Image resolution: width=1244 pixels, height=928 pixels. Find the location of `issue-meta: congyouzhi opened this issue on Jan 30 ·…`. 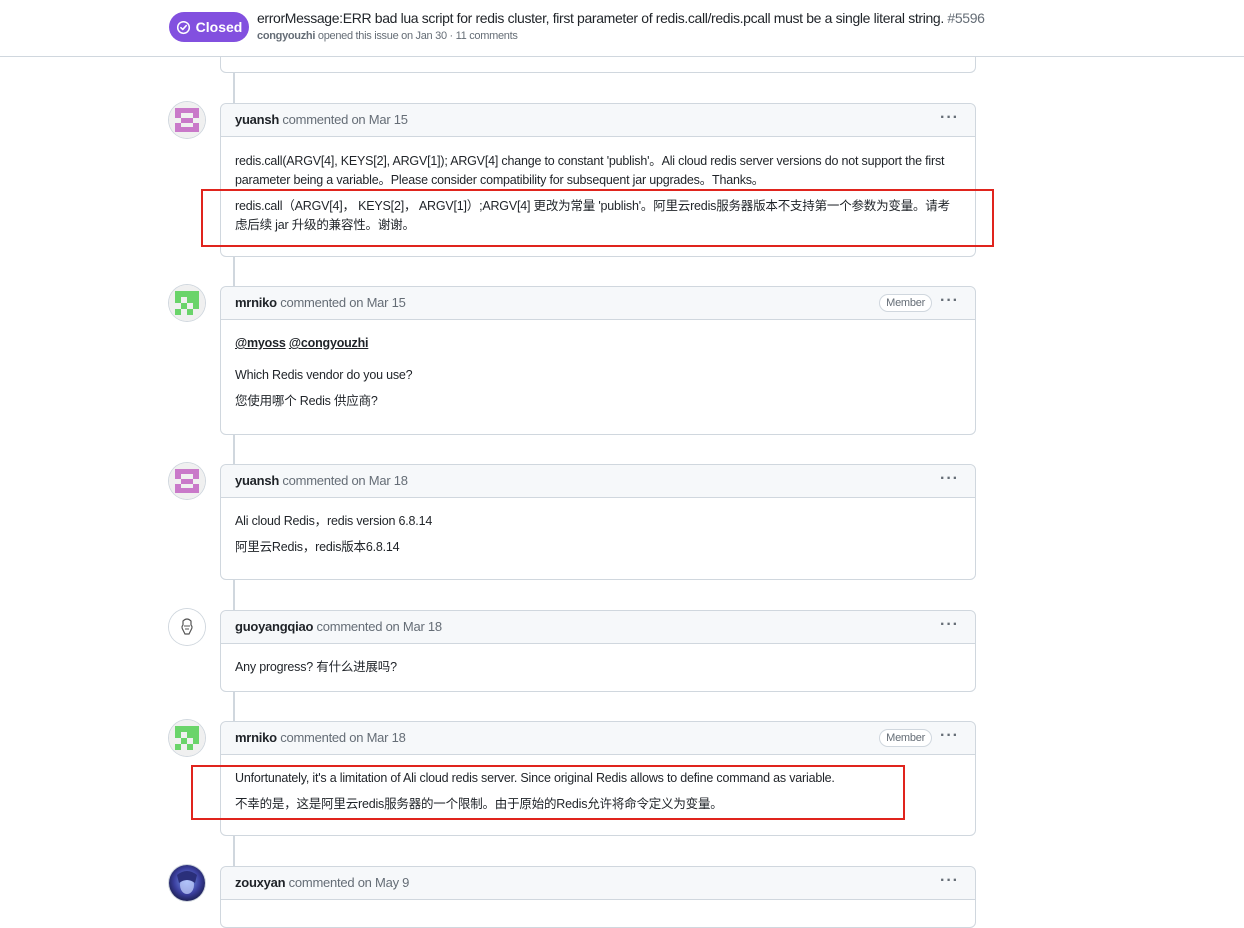

issue-meta: congyouzhi opened this issue on Jan 30 ·… is located at coordinates (387, 36).